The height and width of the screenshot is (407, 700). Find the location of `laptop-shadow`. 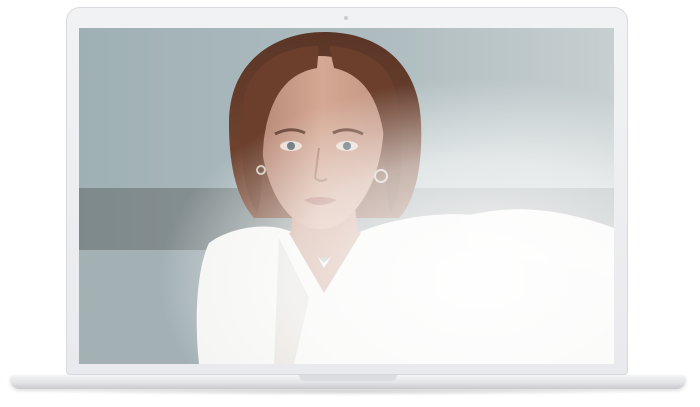

laptop-shadow is located at coordinates (348, 392).